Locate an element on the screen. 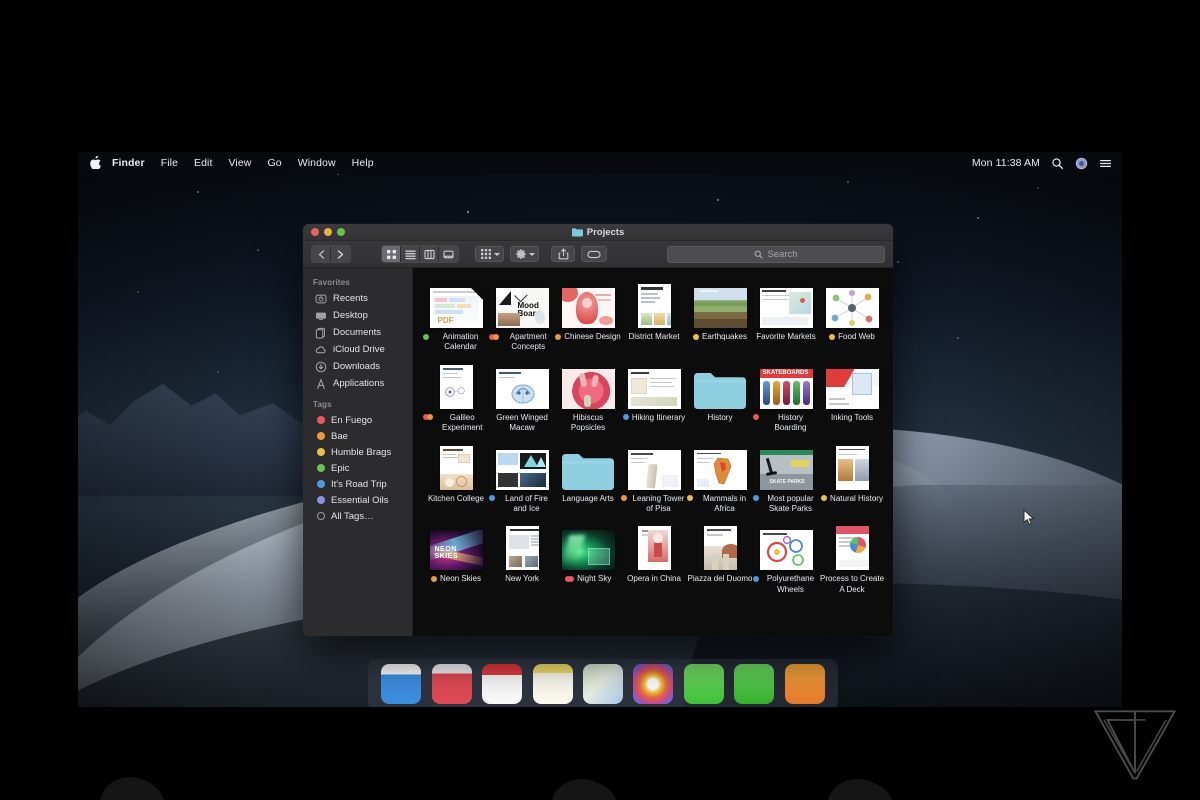 Image resolution: width=1200 pixels, height=800 pixels. finder-toolbar: Search is located at coordinates (598, 254).